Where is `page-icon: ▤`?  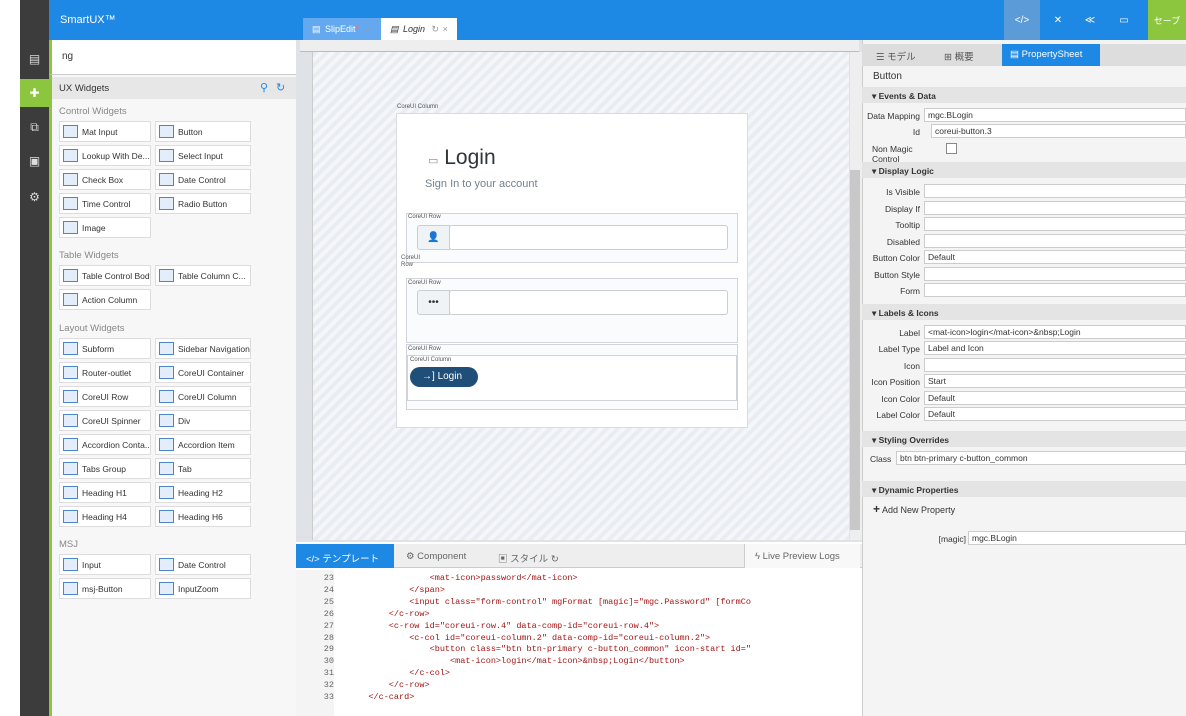
page-icon: ▤ is located at coordinates (34, 59).